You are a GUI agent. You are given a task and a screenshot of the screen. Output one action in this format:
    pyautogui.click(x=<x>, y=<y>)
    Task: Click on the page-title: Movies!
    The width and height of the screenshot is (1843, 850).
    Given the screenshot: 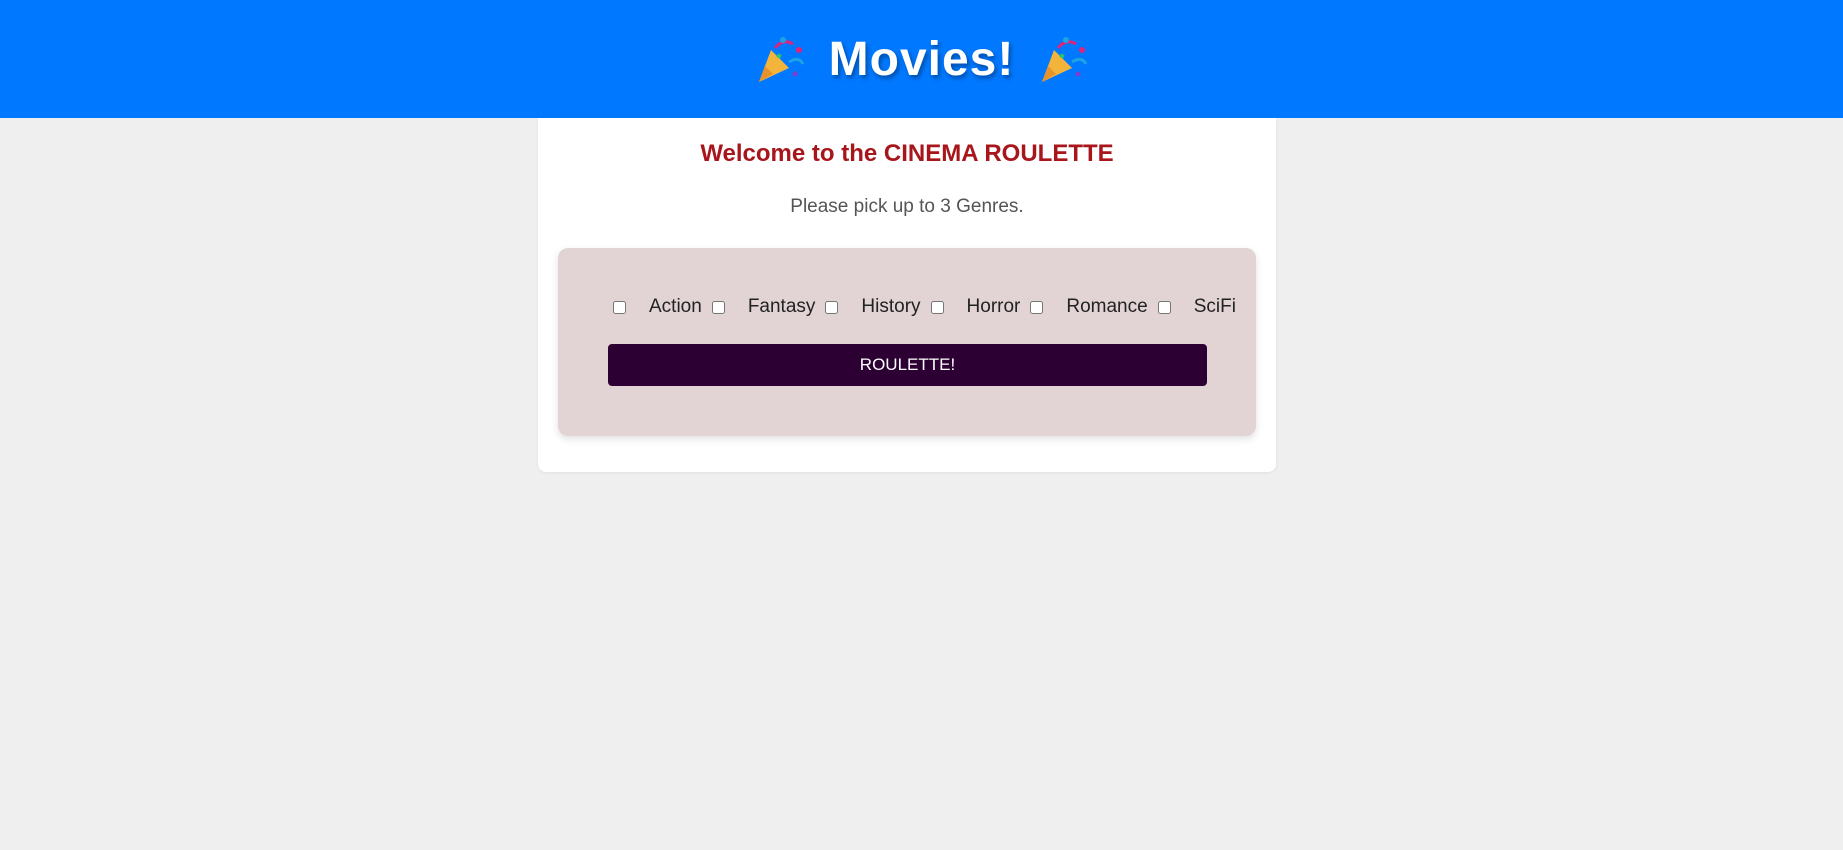 What is the action you would take?
    pyautogui.click(x=921, y=59)
    